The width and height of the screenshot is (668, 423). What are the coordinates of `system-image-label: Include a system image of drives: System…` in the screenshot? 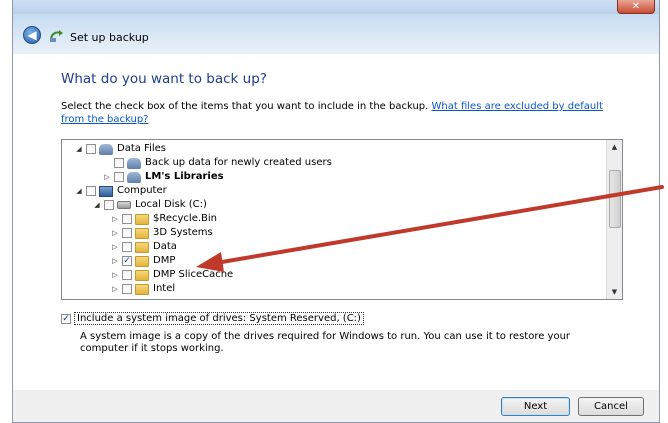 It's located at (219, 318).